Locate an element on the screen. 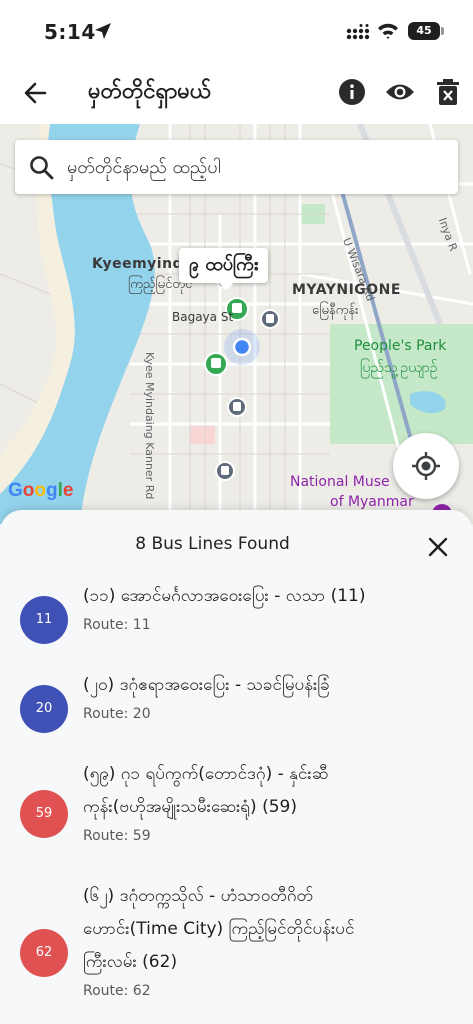  google-logo: Google is located at coordinates (41, 490).